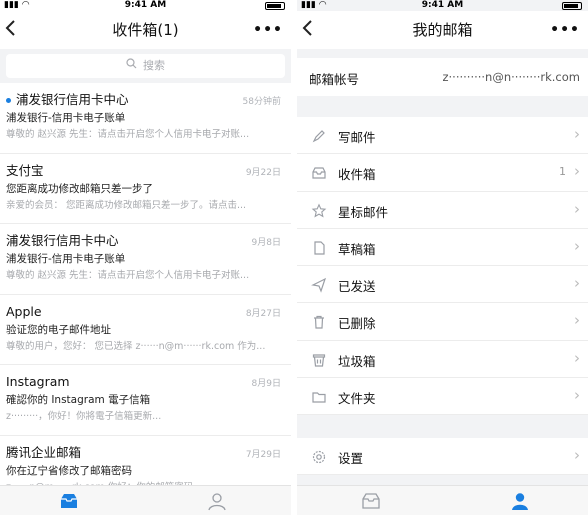 The image size is (588, 515). I want to click on page-title: 收件箱(1), so click(145, 30).